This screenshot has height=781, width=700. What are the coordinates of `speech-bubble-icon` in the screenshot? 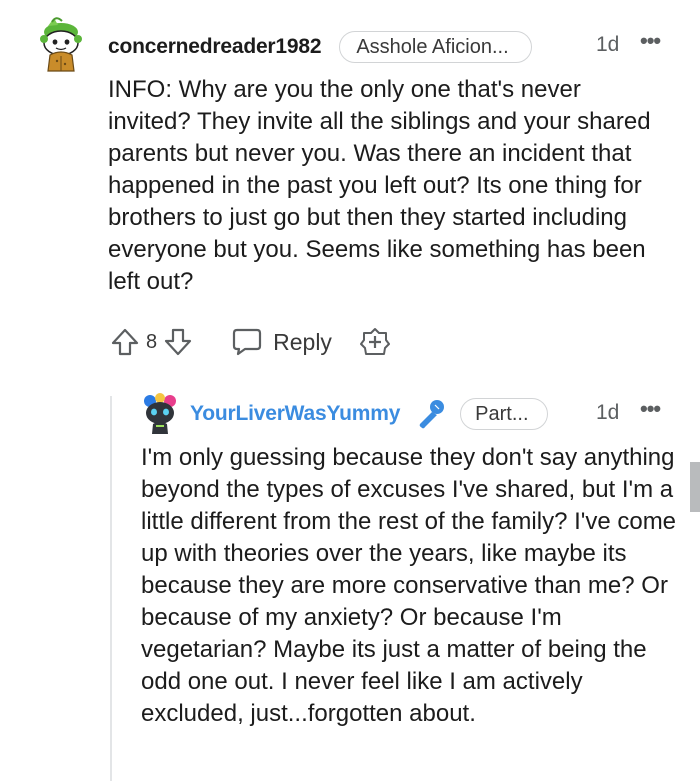 It's located at (247, 342).